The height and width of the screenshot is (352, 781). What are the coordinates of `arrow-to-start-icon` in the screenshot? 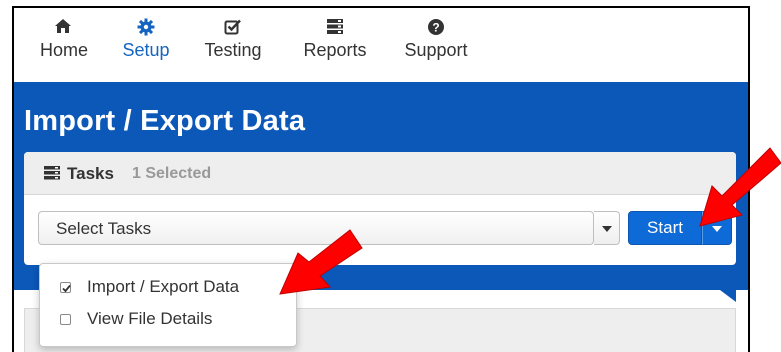 It's located at (740, 187).